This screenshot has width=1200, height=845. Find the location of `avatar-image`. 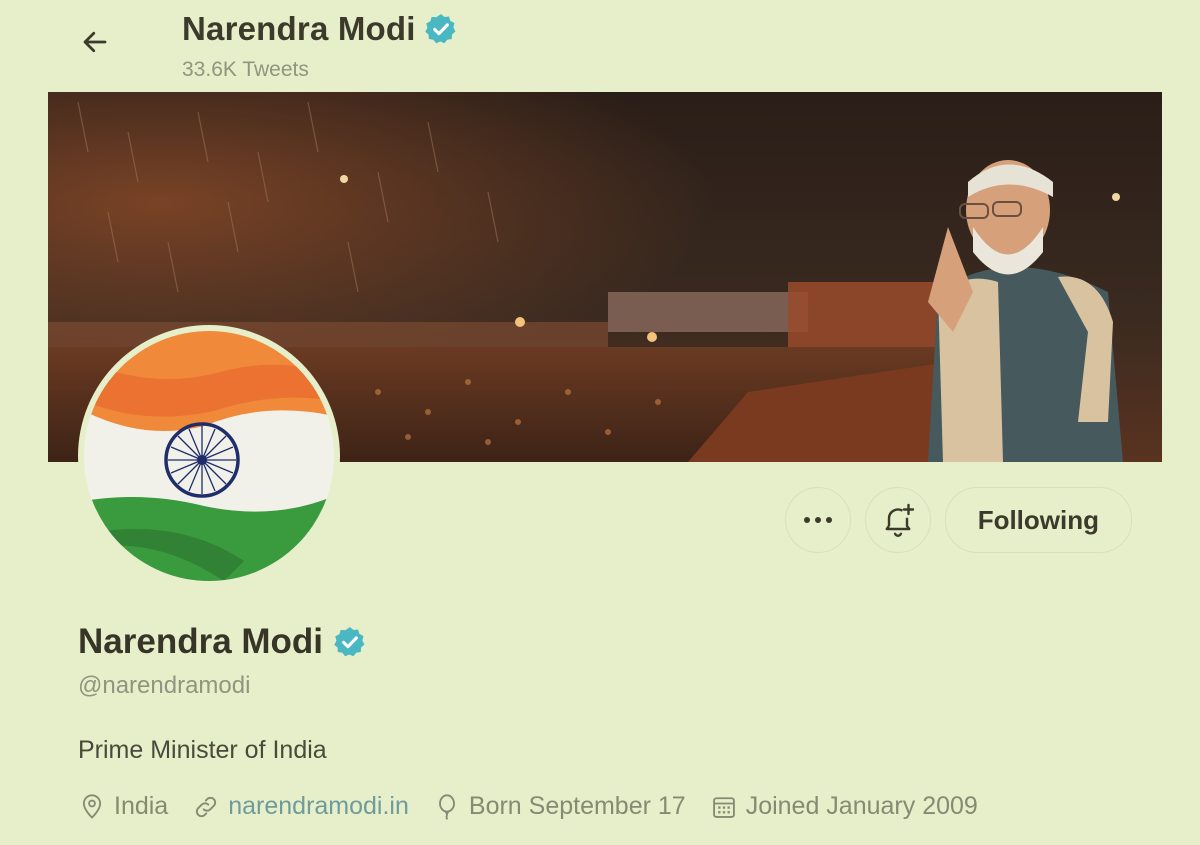

avatar-image is located at coordinates (209, 456).